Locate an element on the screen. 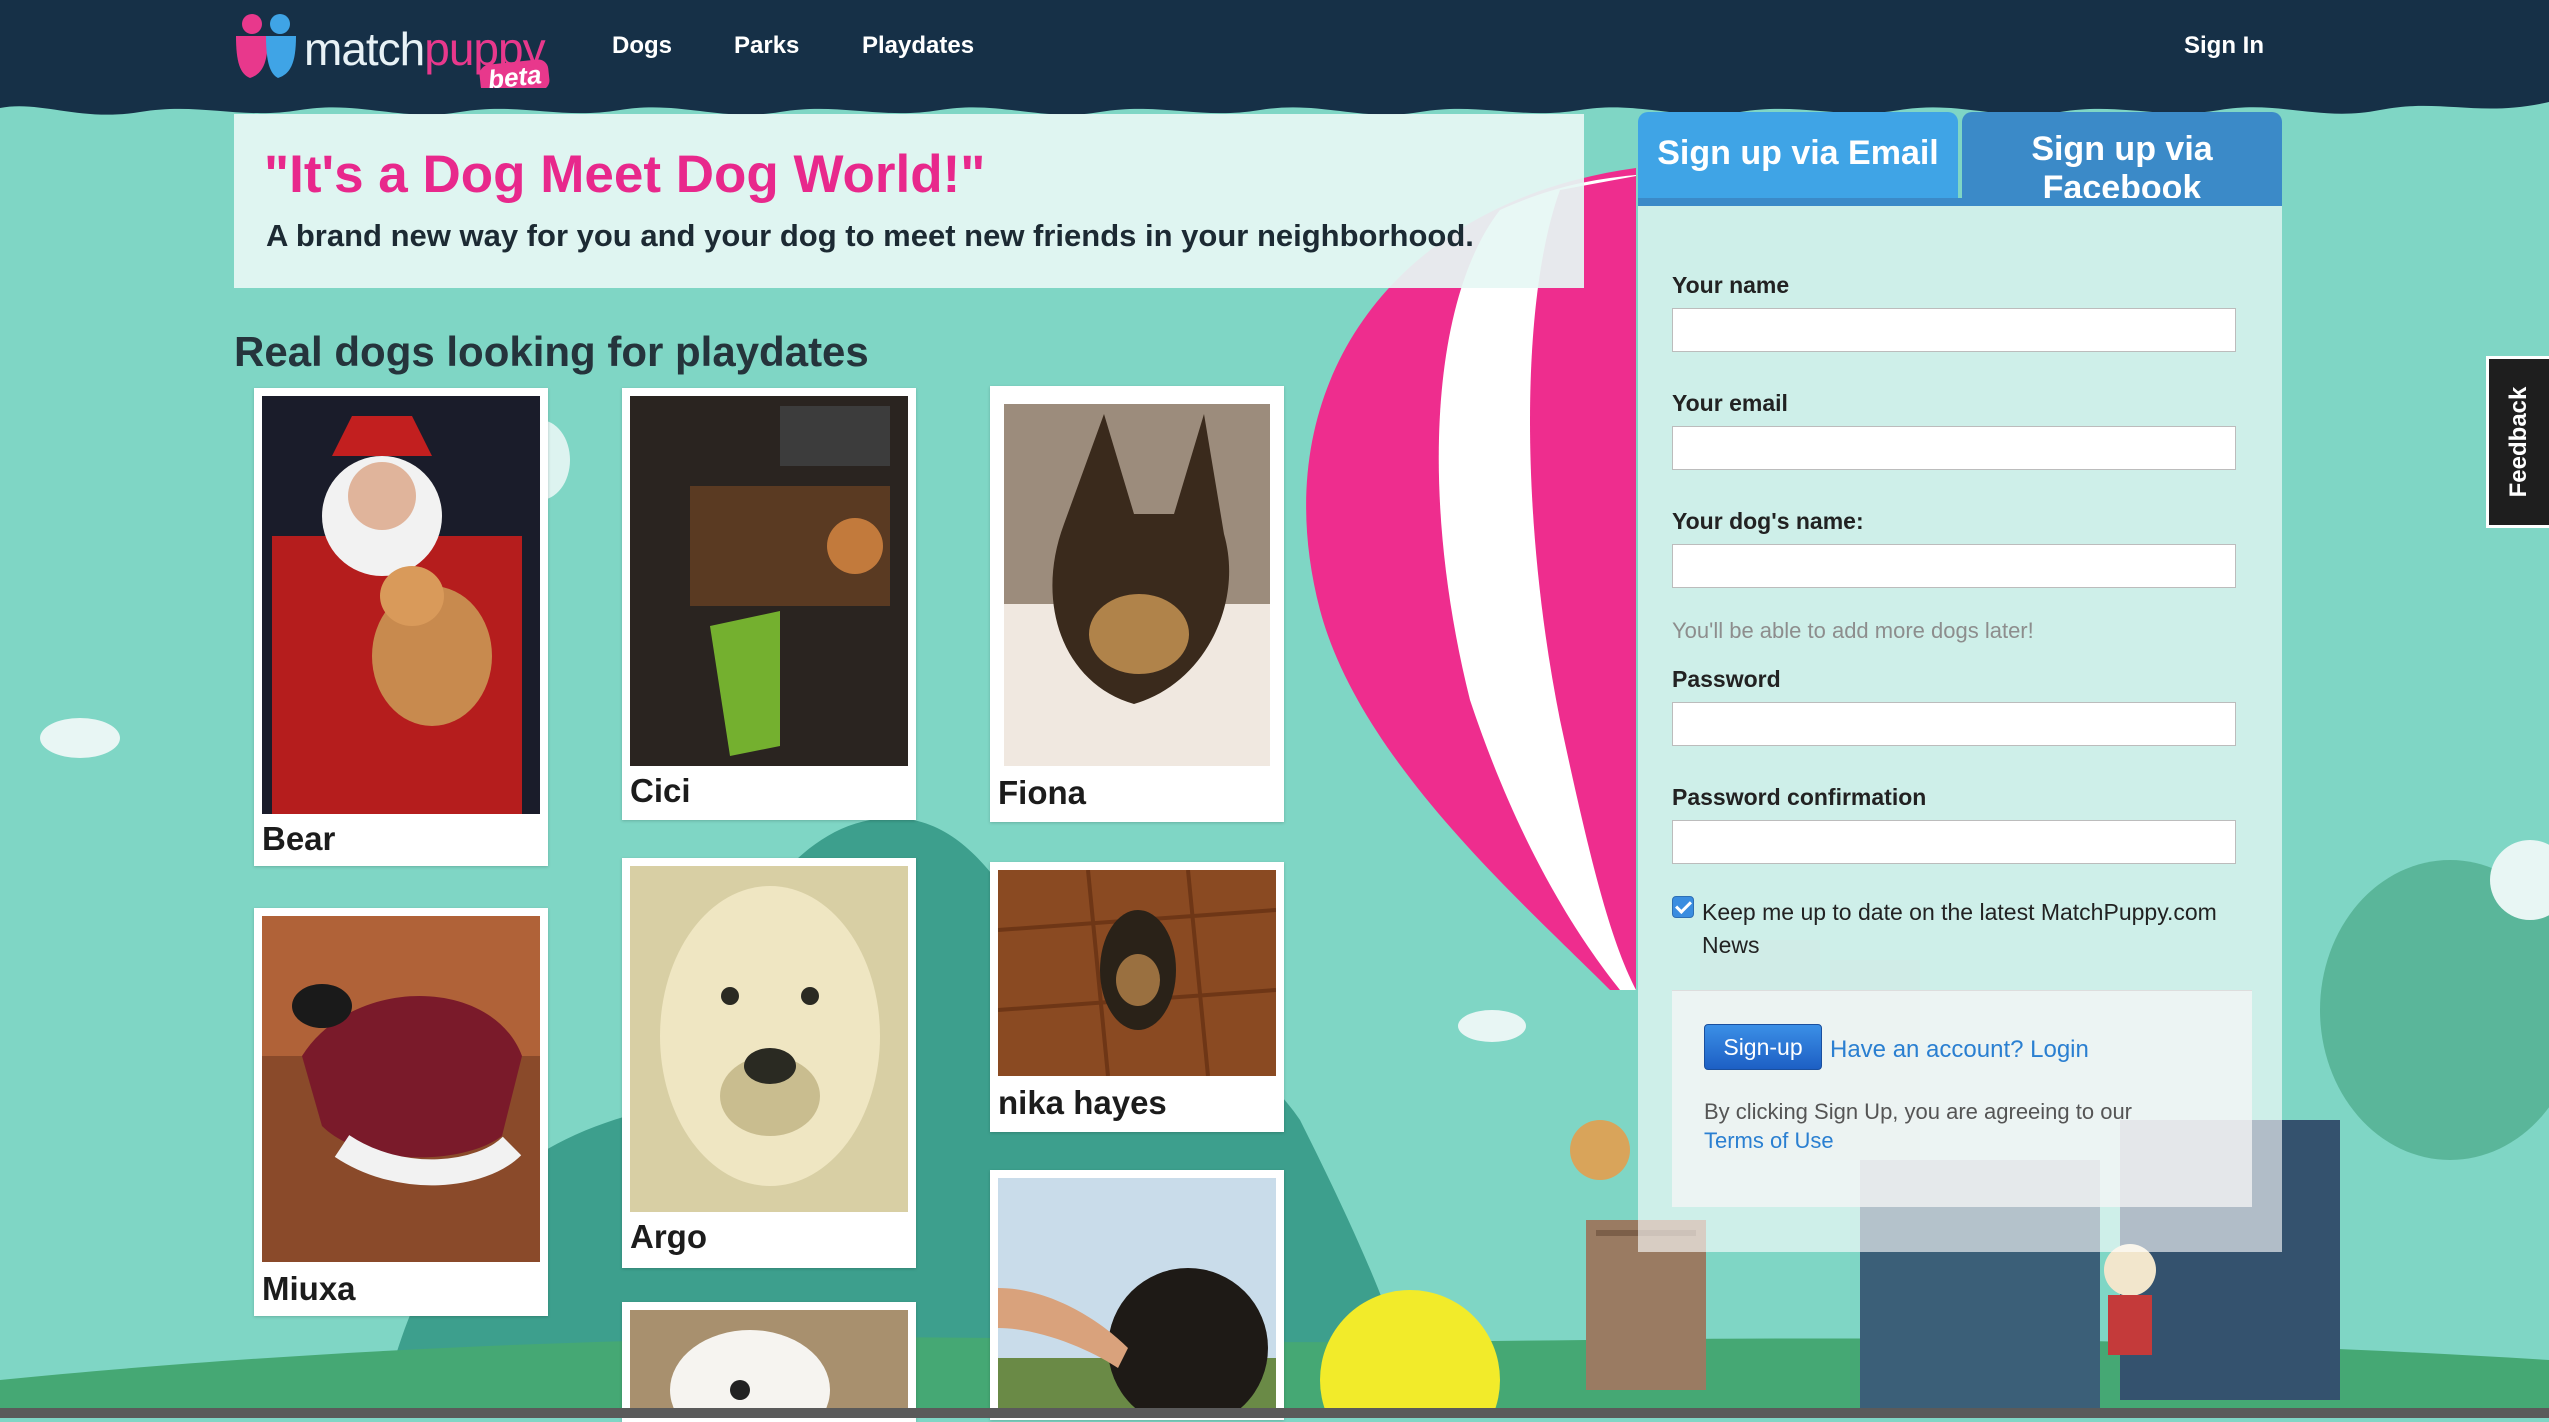  email-input is located at coordinates (1954, 448).